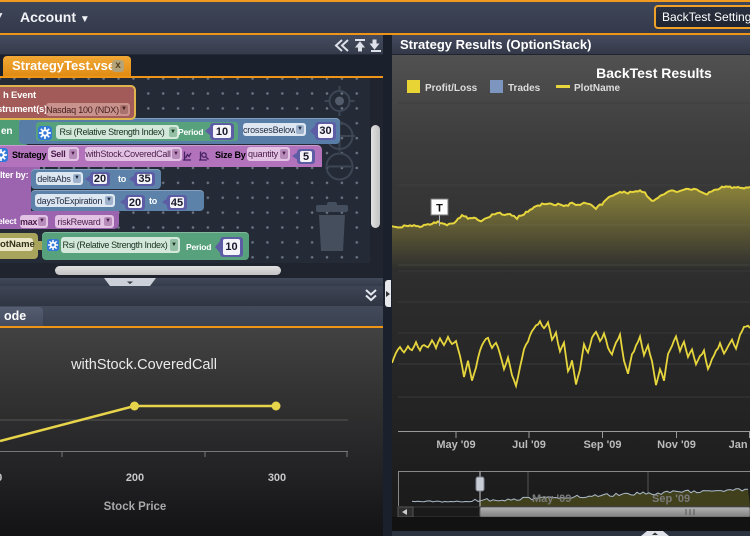 The width and height of the screenshot is (750, 536). What do you see at coordinates (439, 209) in the screenshot?
I see `svg-text: T` at bounding box center [439, 209].